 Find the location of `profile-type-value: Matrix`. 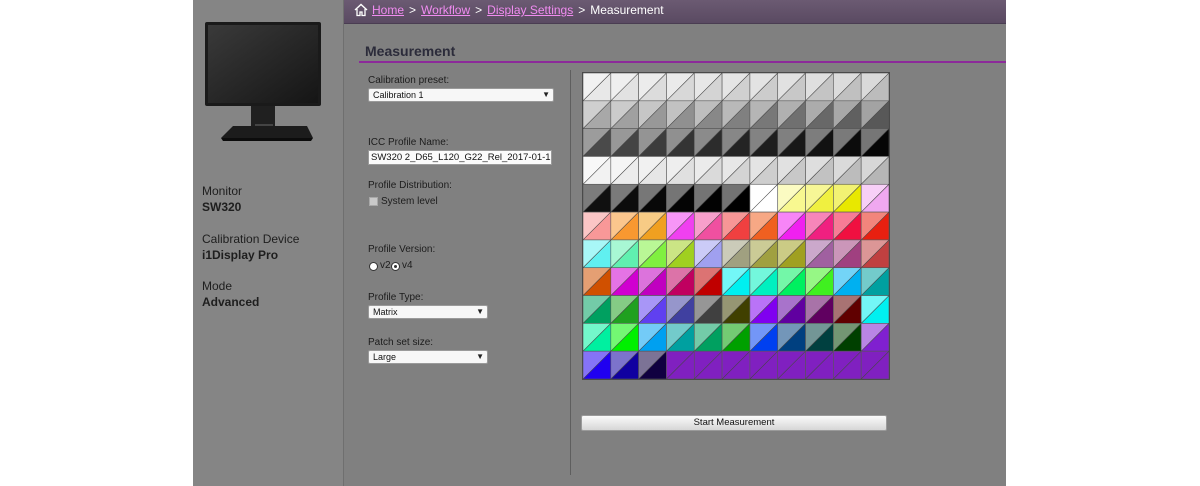

profile-type-value: Matrix is located at coordinates (385, 312).